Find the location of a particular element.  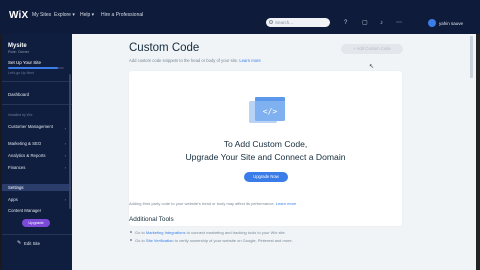

search-icon is located at coordinates (271, 22).